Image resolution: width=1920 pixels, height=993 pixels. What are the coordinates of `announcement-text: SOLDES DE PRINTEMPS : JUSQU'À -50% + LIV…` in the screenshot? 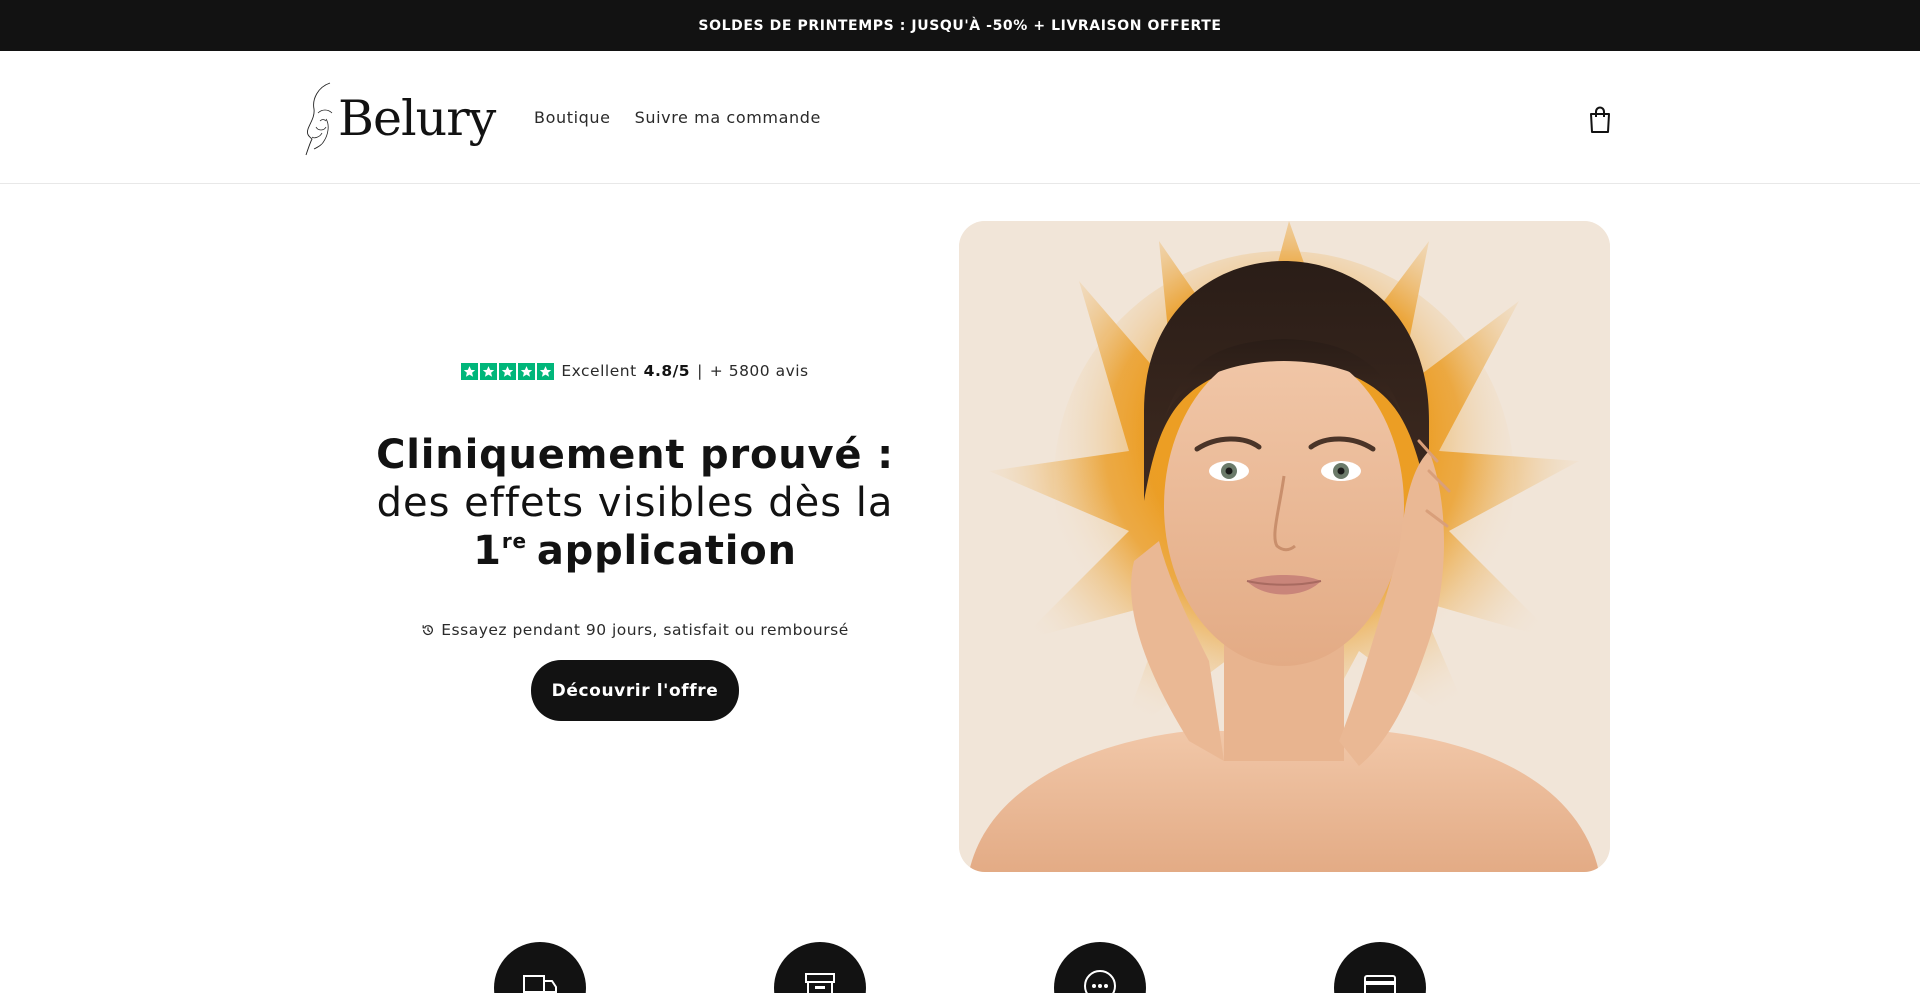 It's located at (960, 25).